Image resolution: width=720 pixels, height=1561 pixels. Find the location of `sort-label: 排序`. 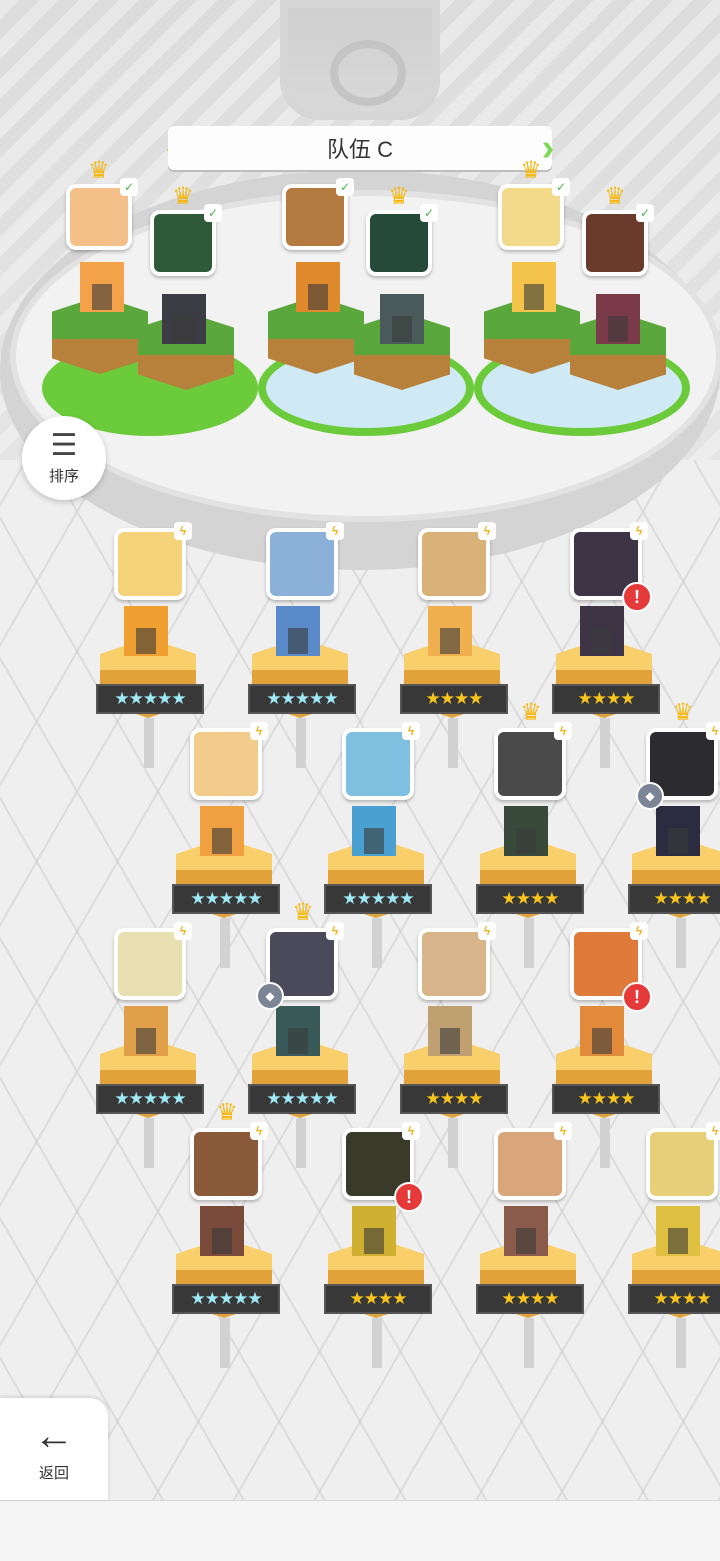

sort-label: 排序 is located at coordinates (63, 476).